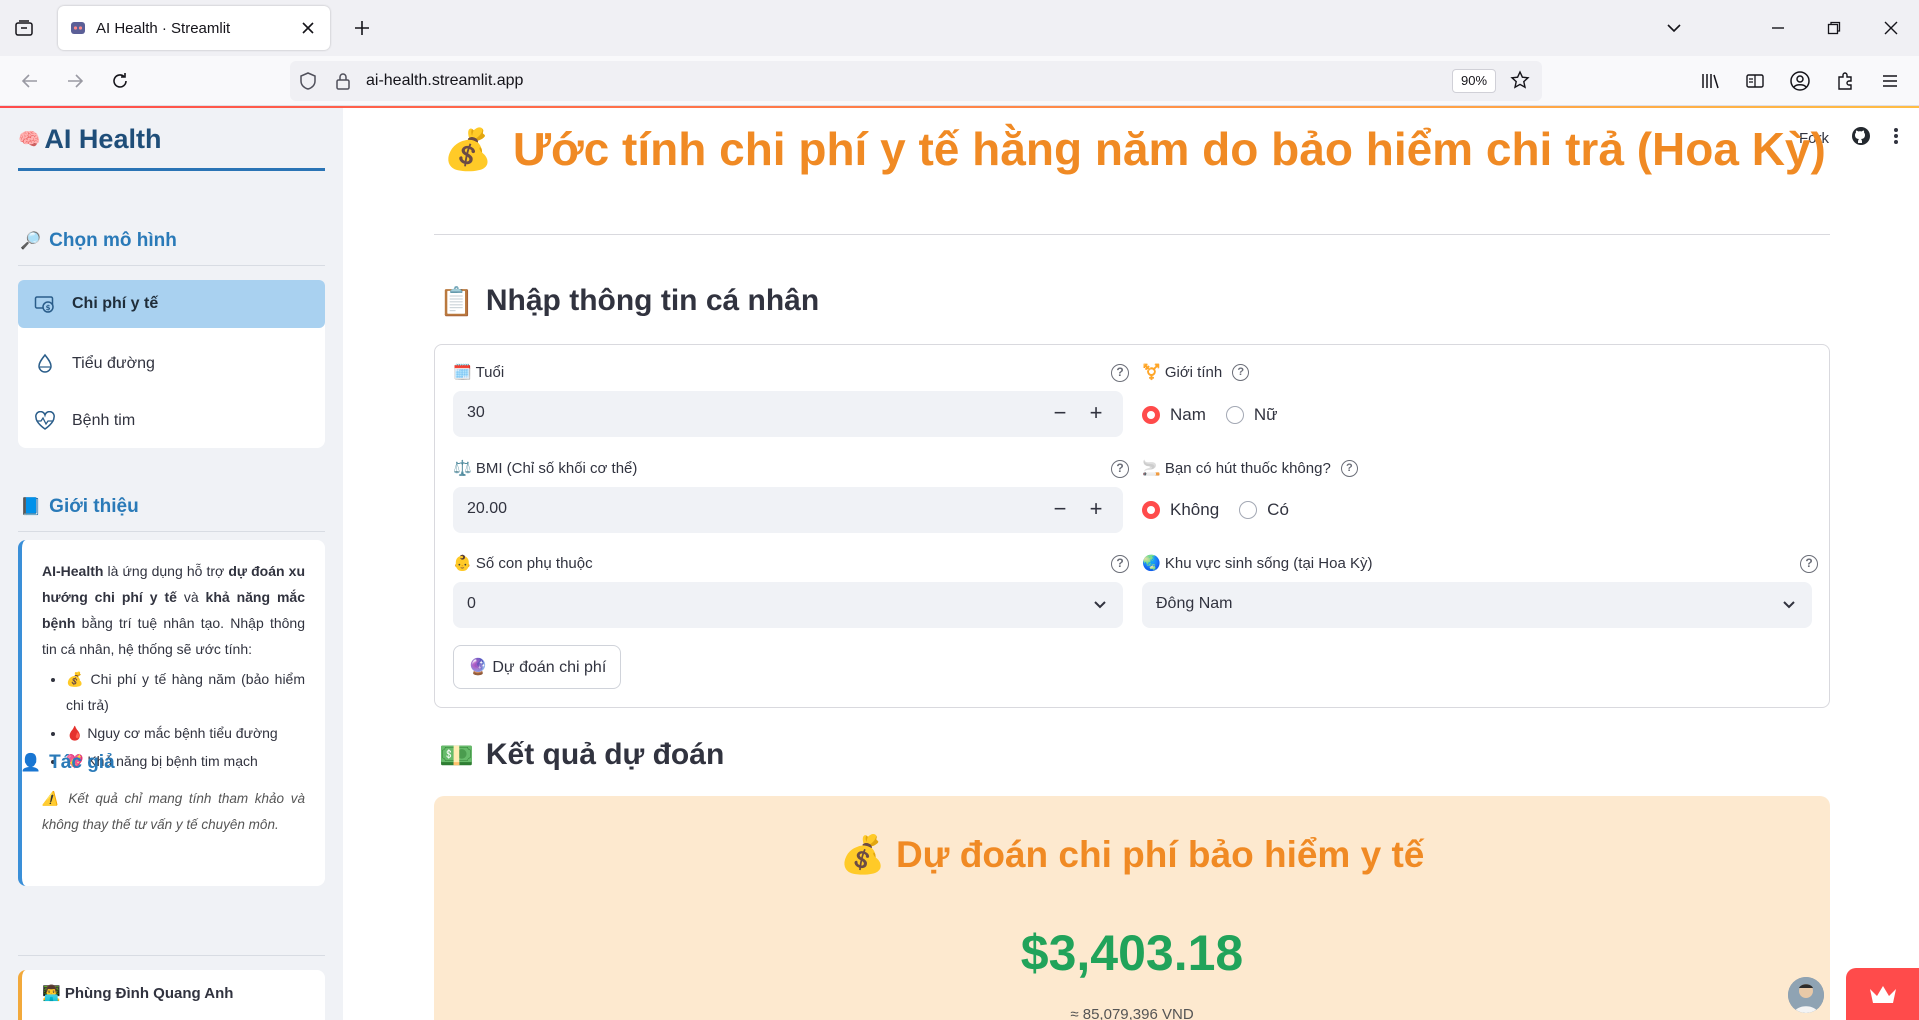 This screenshot has height=1020, width=1919. What do you see at coordinates (138, 993) in the screenshot?
I see `author-name: 👨‍💻 Phùng Đình Quang Anh` at bounding box center [138, 993].